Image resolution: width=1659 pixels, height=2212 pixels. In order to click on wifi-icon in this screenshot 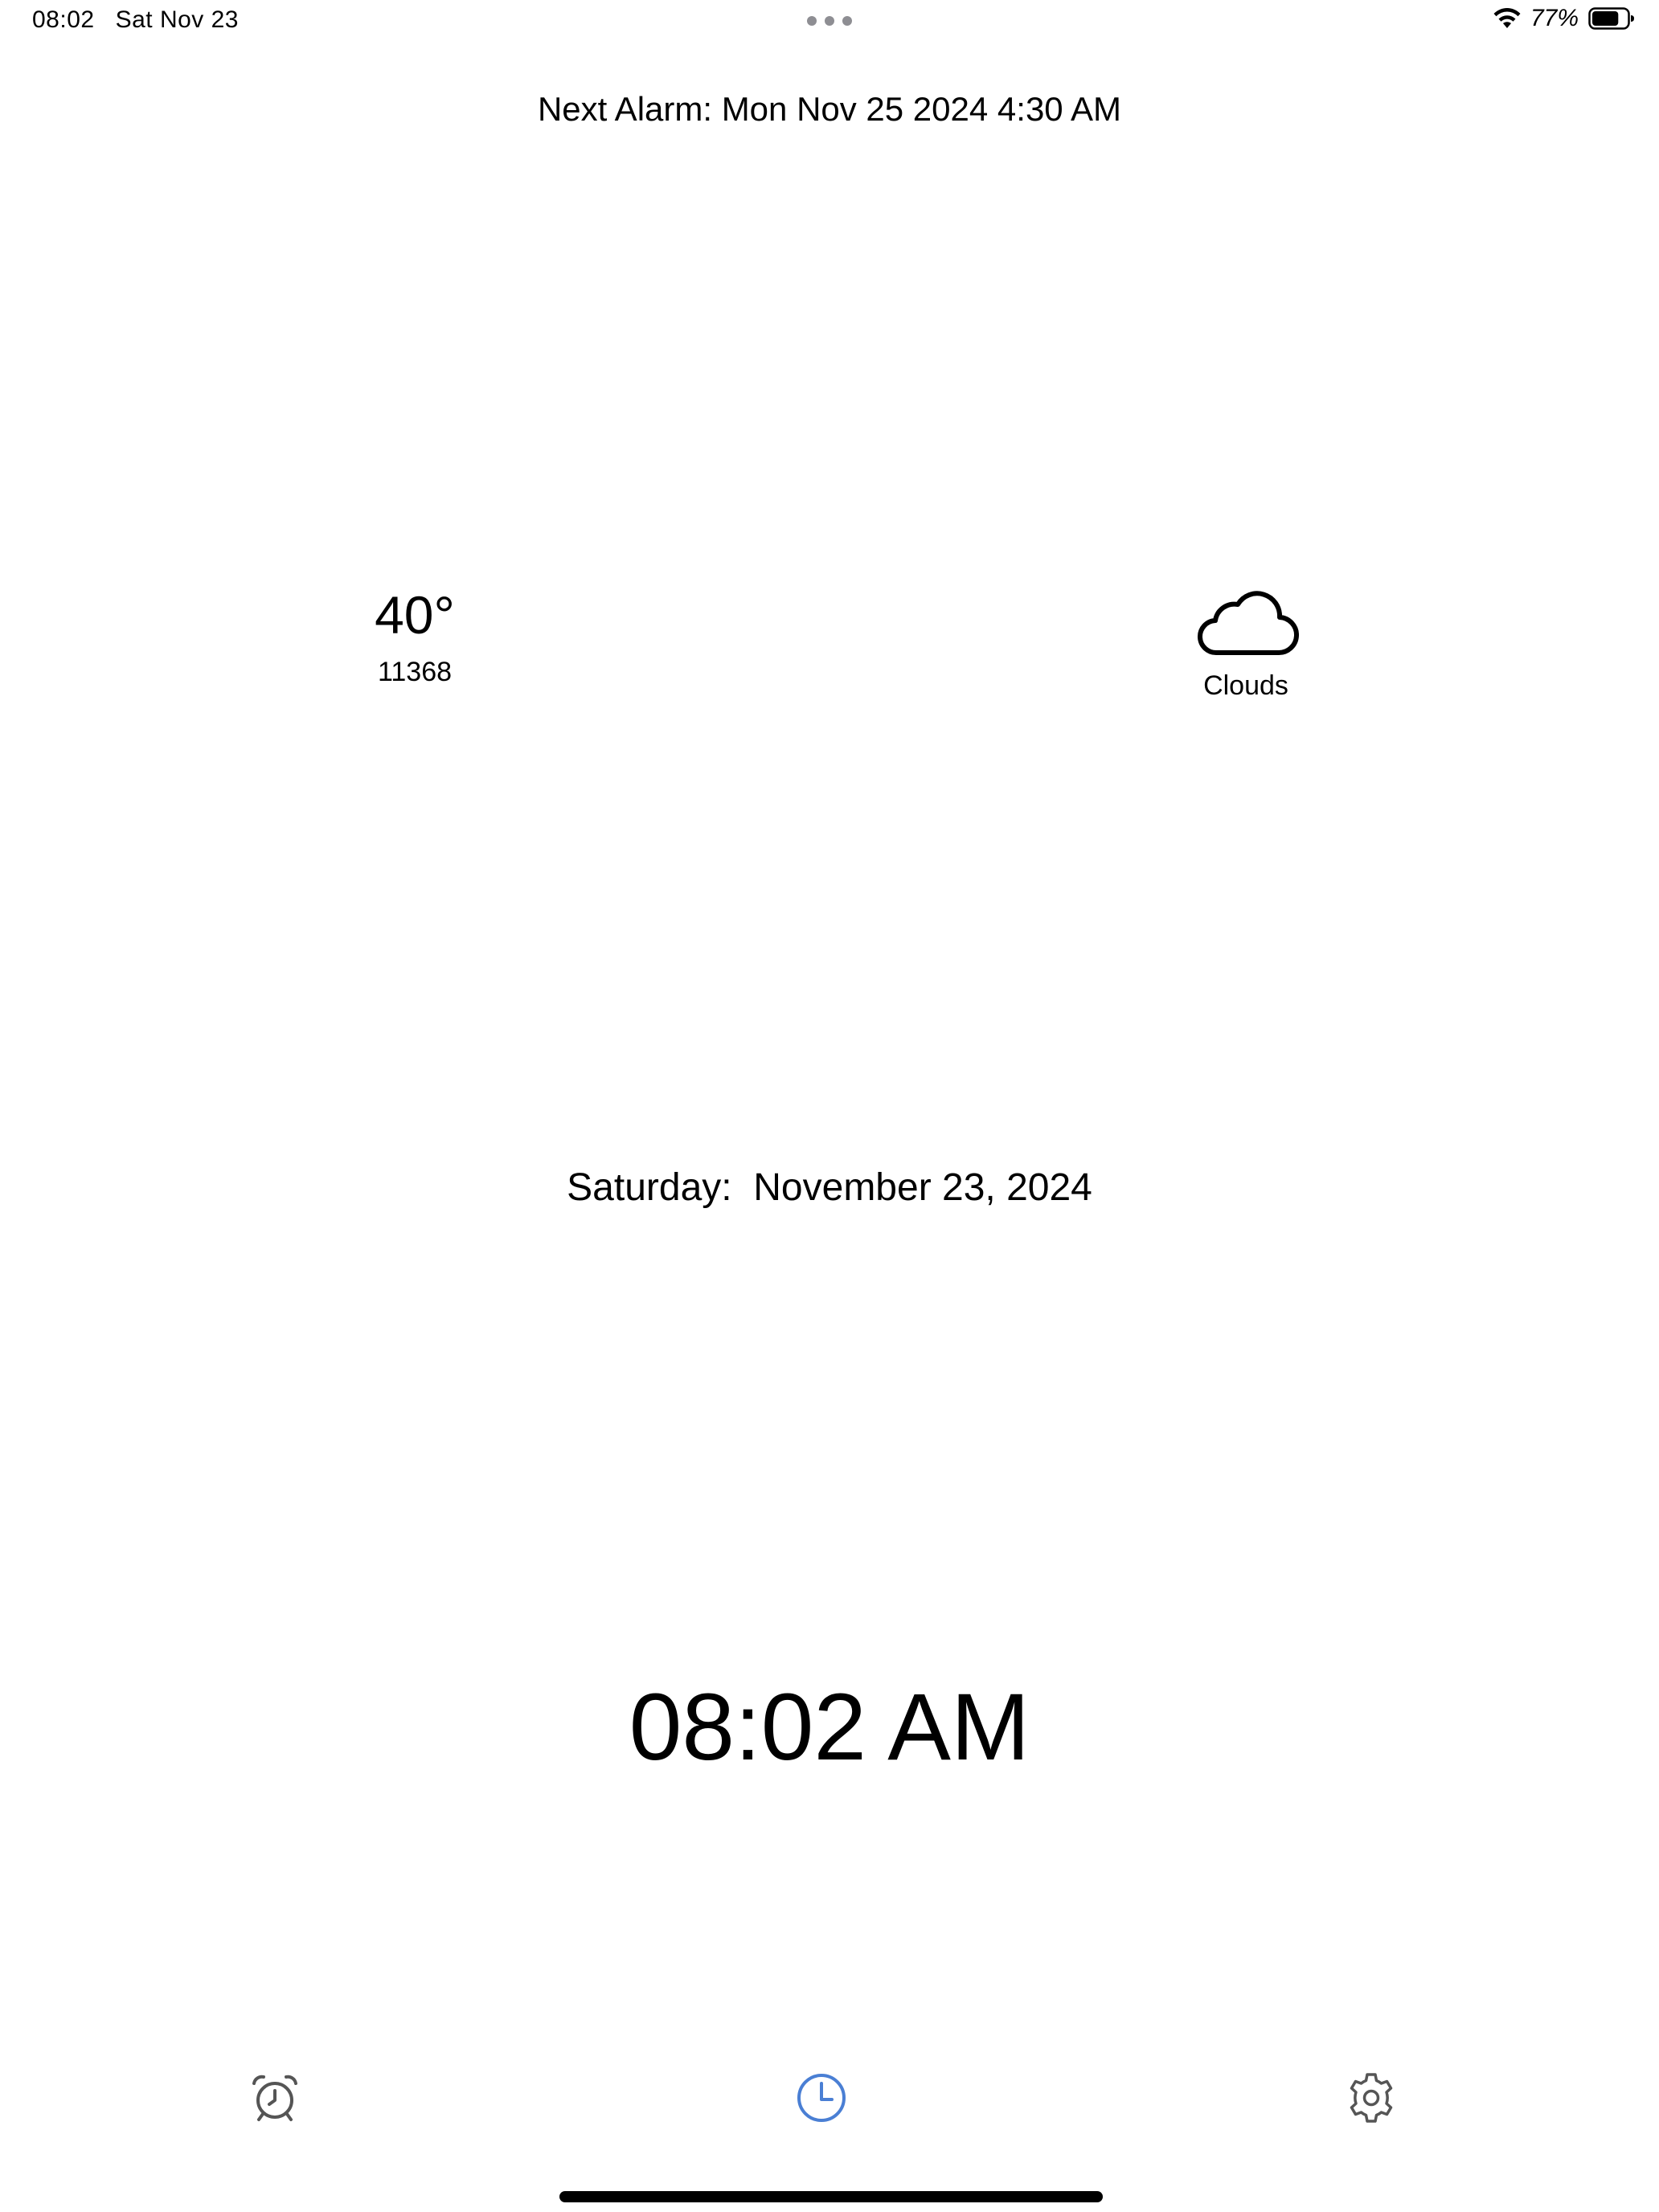, I will do `click(1507, 18)`.